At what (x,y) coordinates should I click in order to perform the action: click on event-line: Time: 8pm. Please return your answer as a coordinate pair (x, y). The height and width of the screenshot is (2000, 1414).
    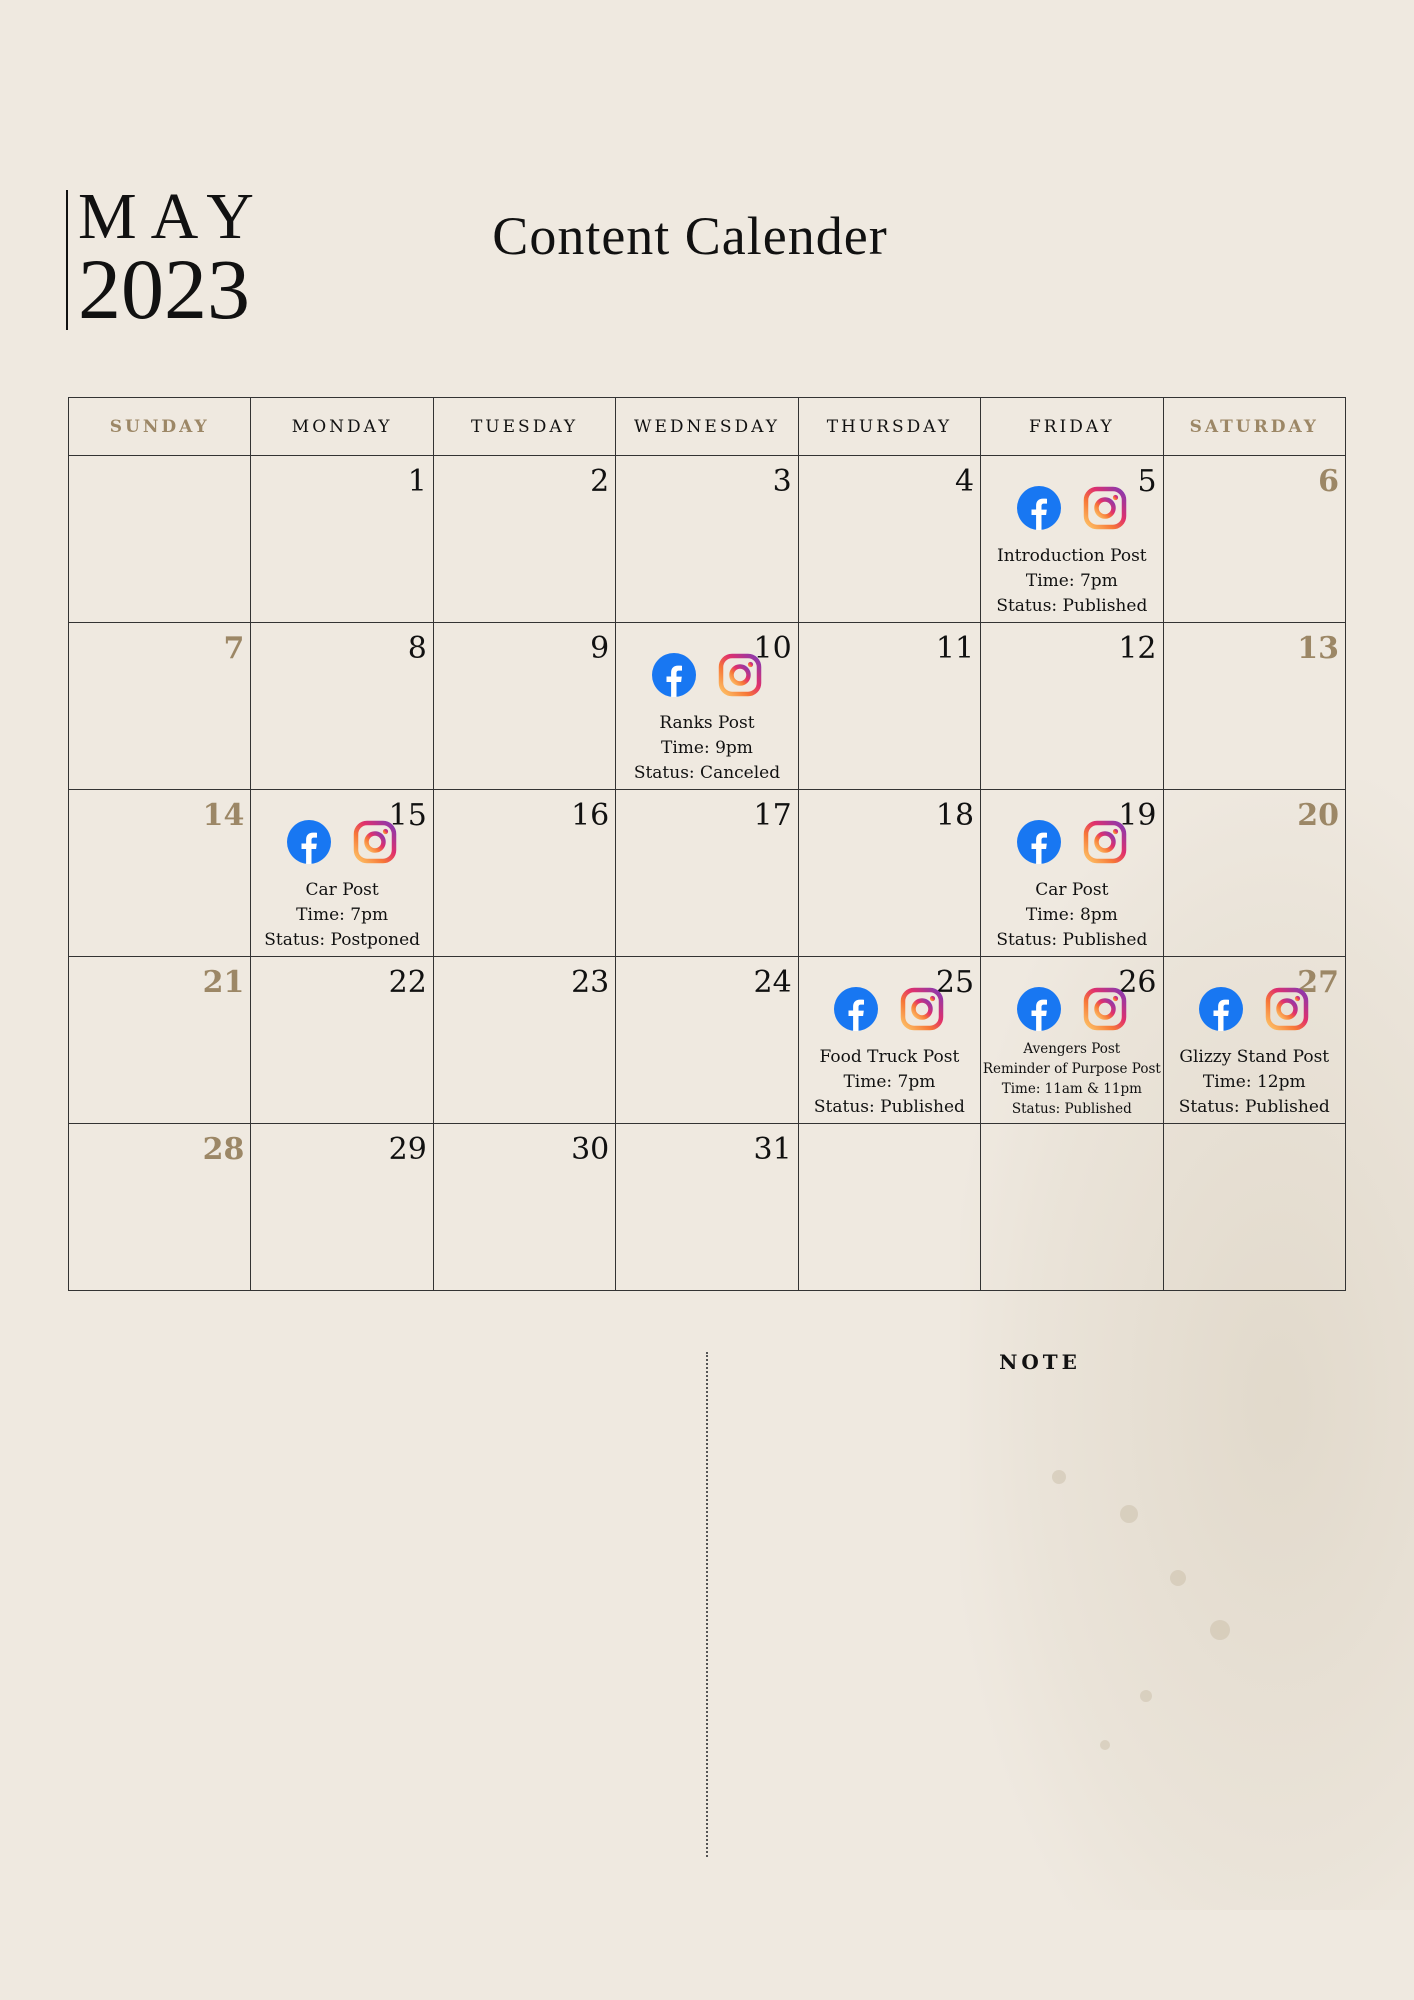
    Looking at the image, I should click on (1071, 915).